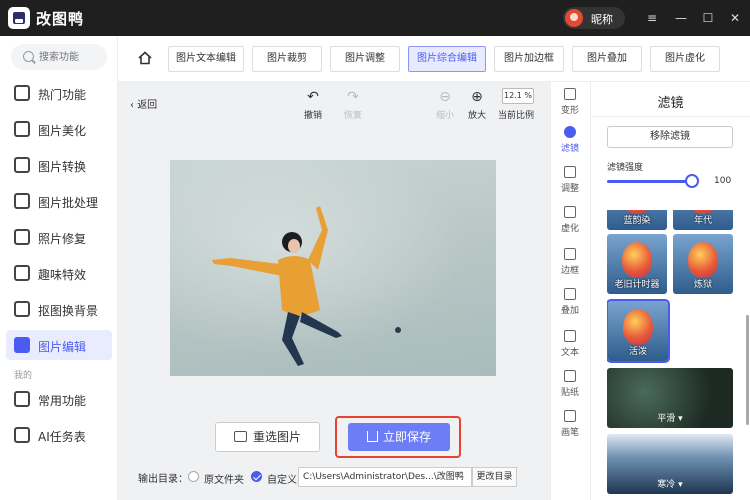  Describe the element at coordinates (570, 212) in the screenshot. I see `blur-drop-icon` at that location.